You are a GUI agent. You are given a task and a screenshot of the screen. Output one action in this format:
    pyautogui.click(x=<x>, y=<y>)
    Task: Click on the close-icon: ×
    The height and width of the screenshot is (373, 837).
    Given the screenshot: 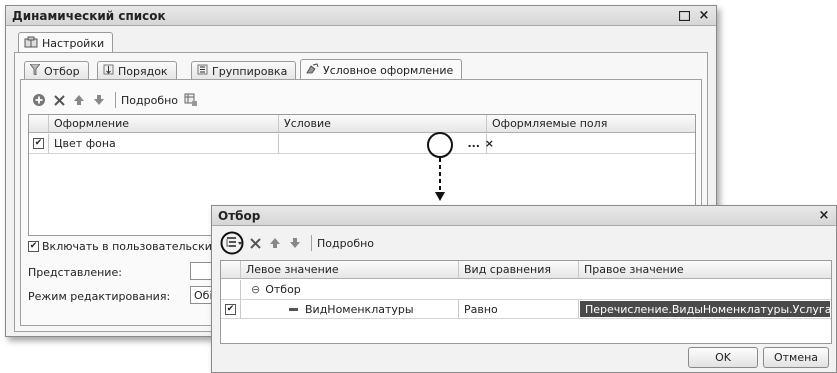 What is the action you would take?
    pyautogui.click(x=704, y=15)
    